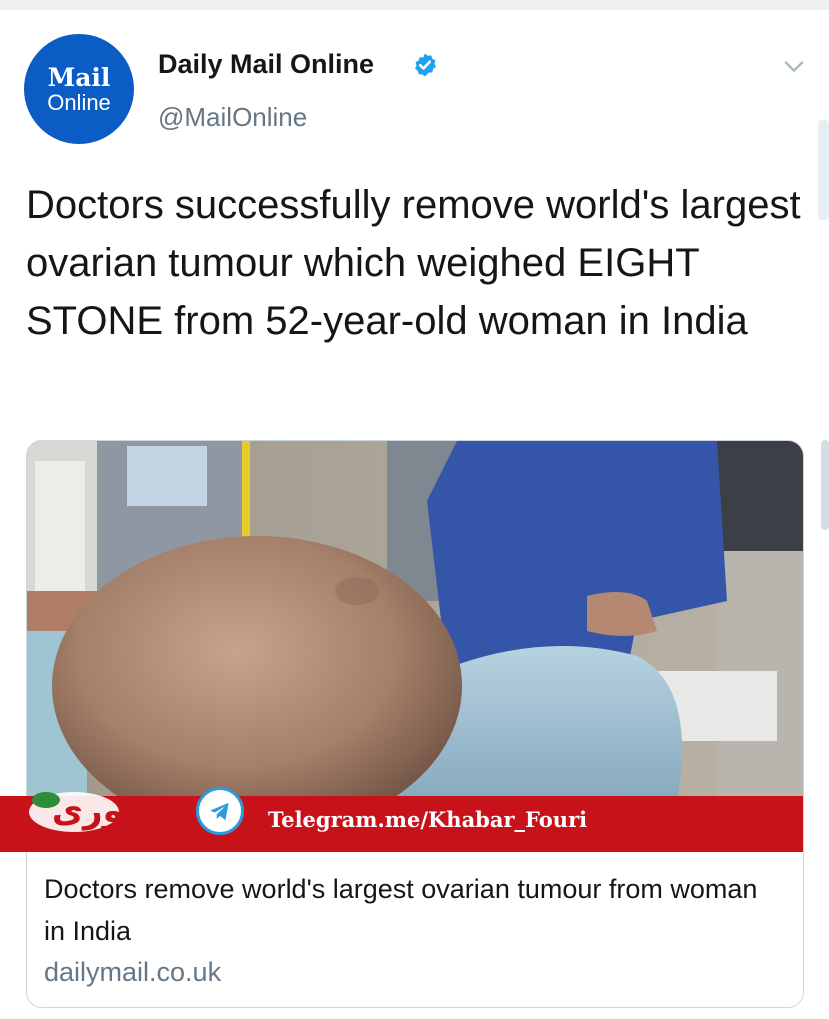  I want to click on avatar: Mail Online, so click(79, 89).